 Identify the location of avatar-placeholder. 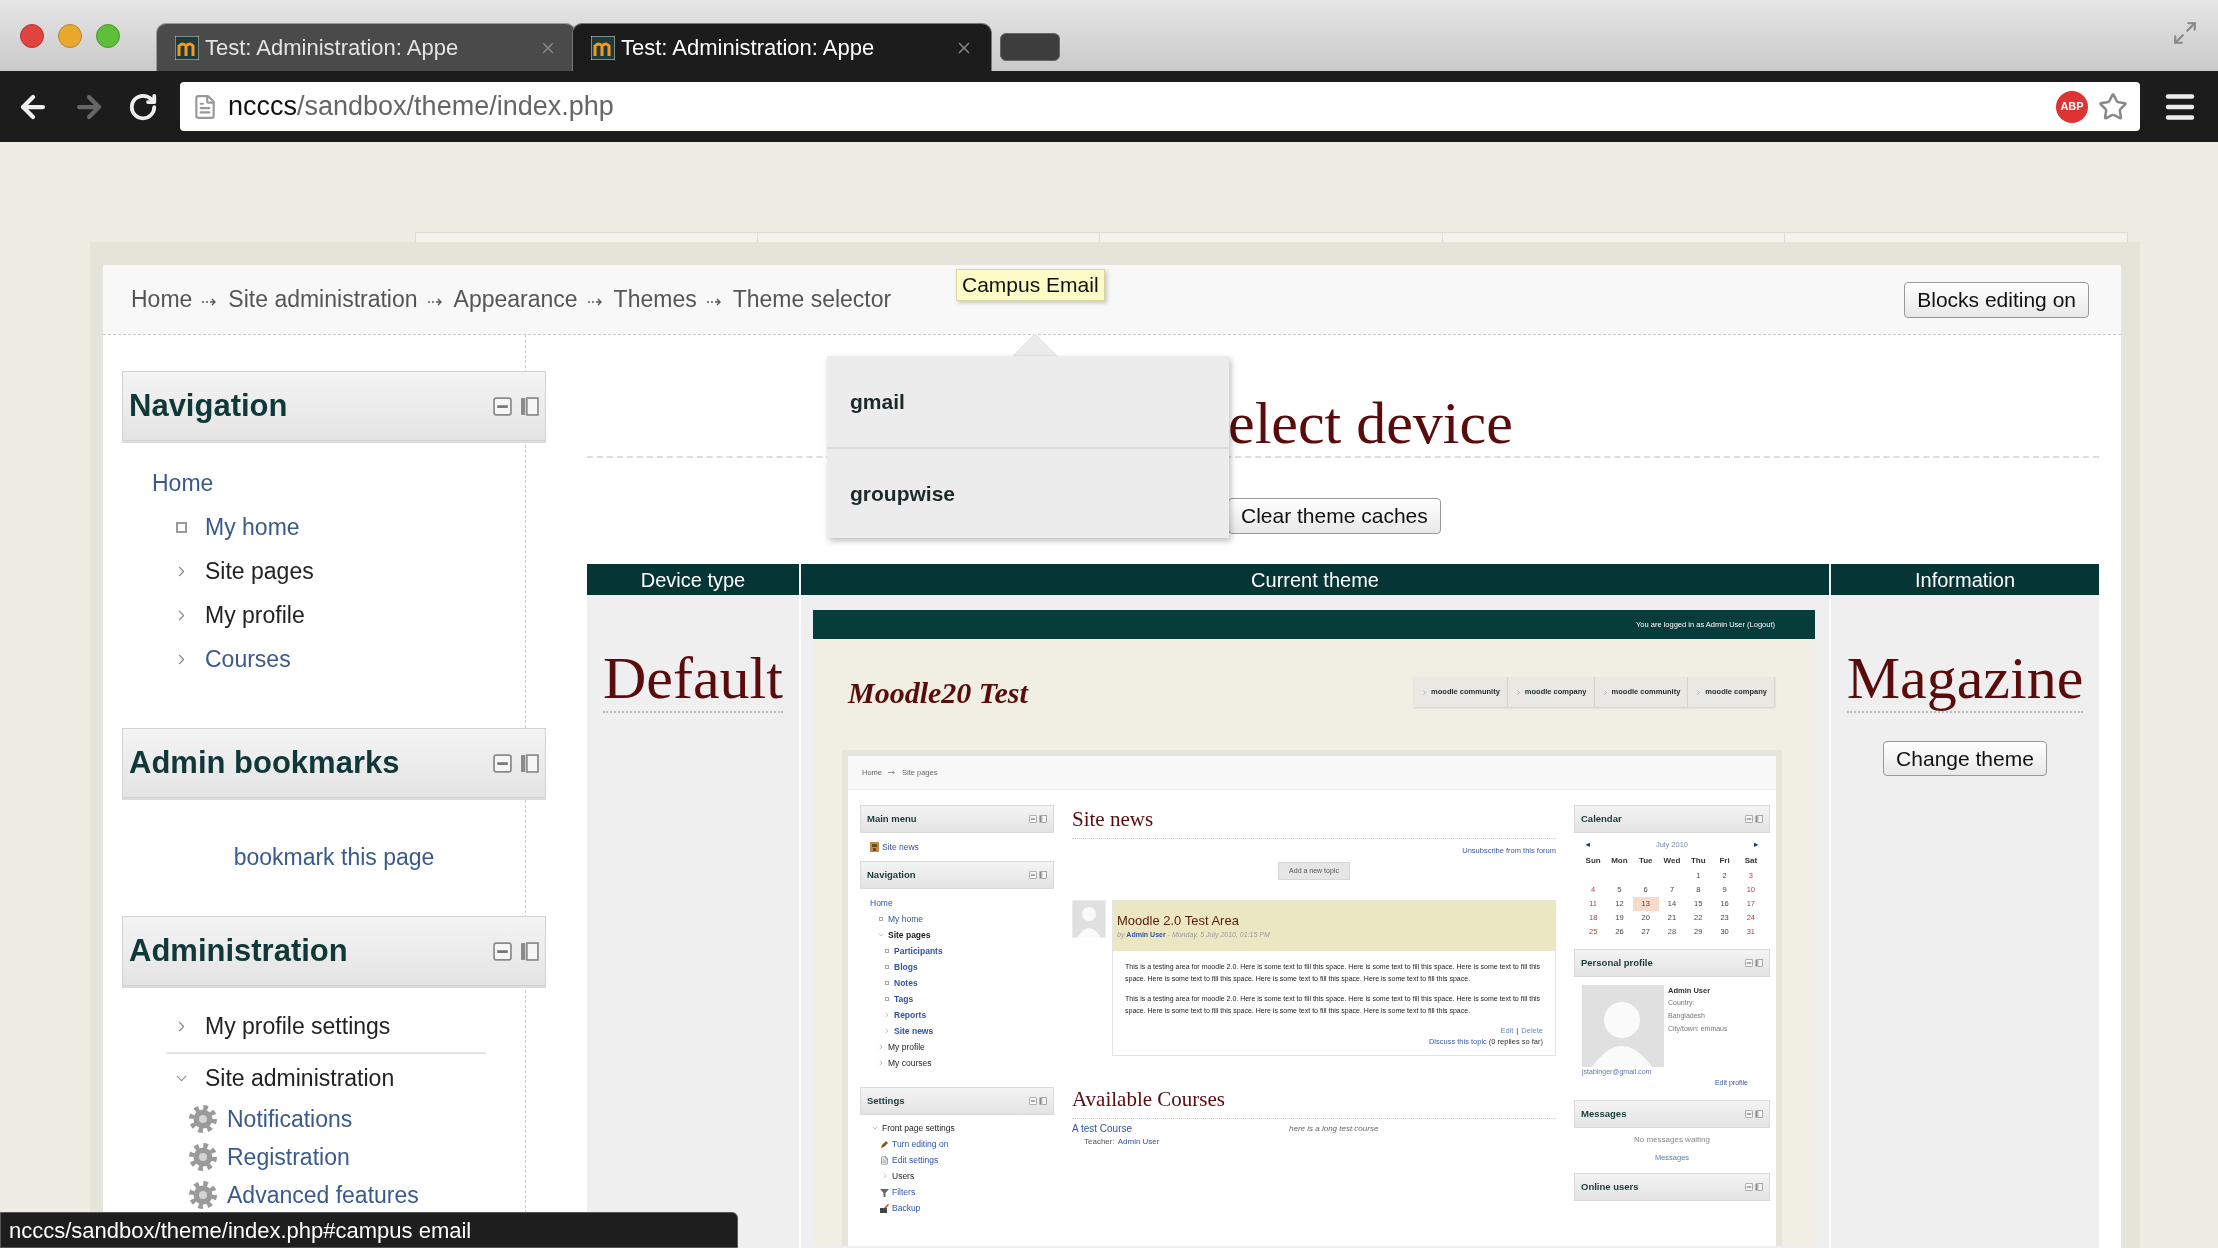
(1089, 918).